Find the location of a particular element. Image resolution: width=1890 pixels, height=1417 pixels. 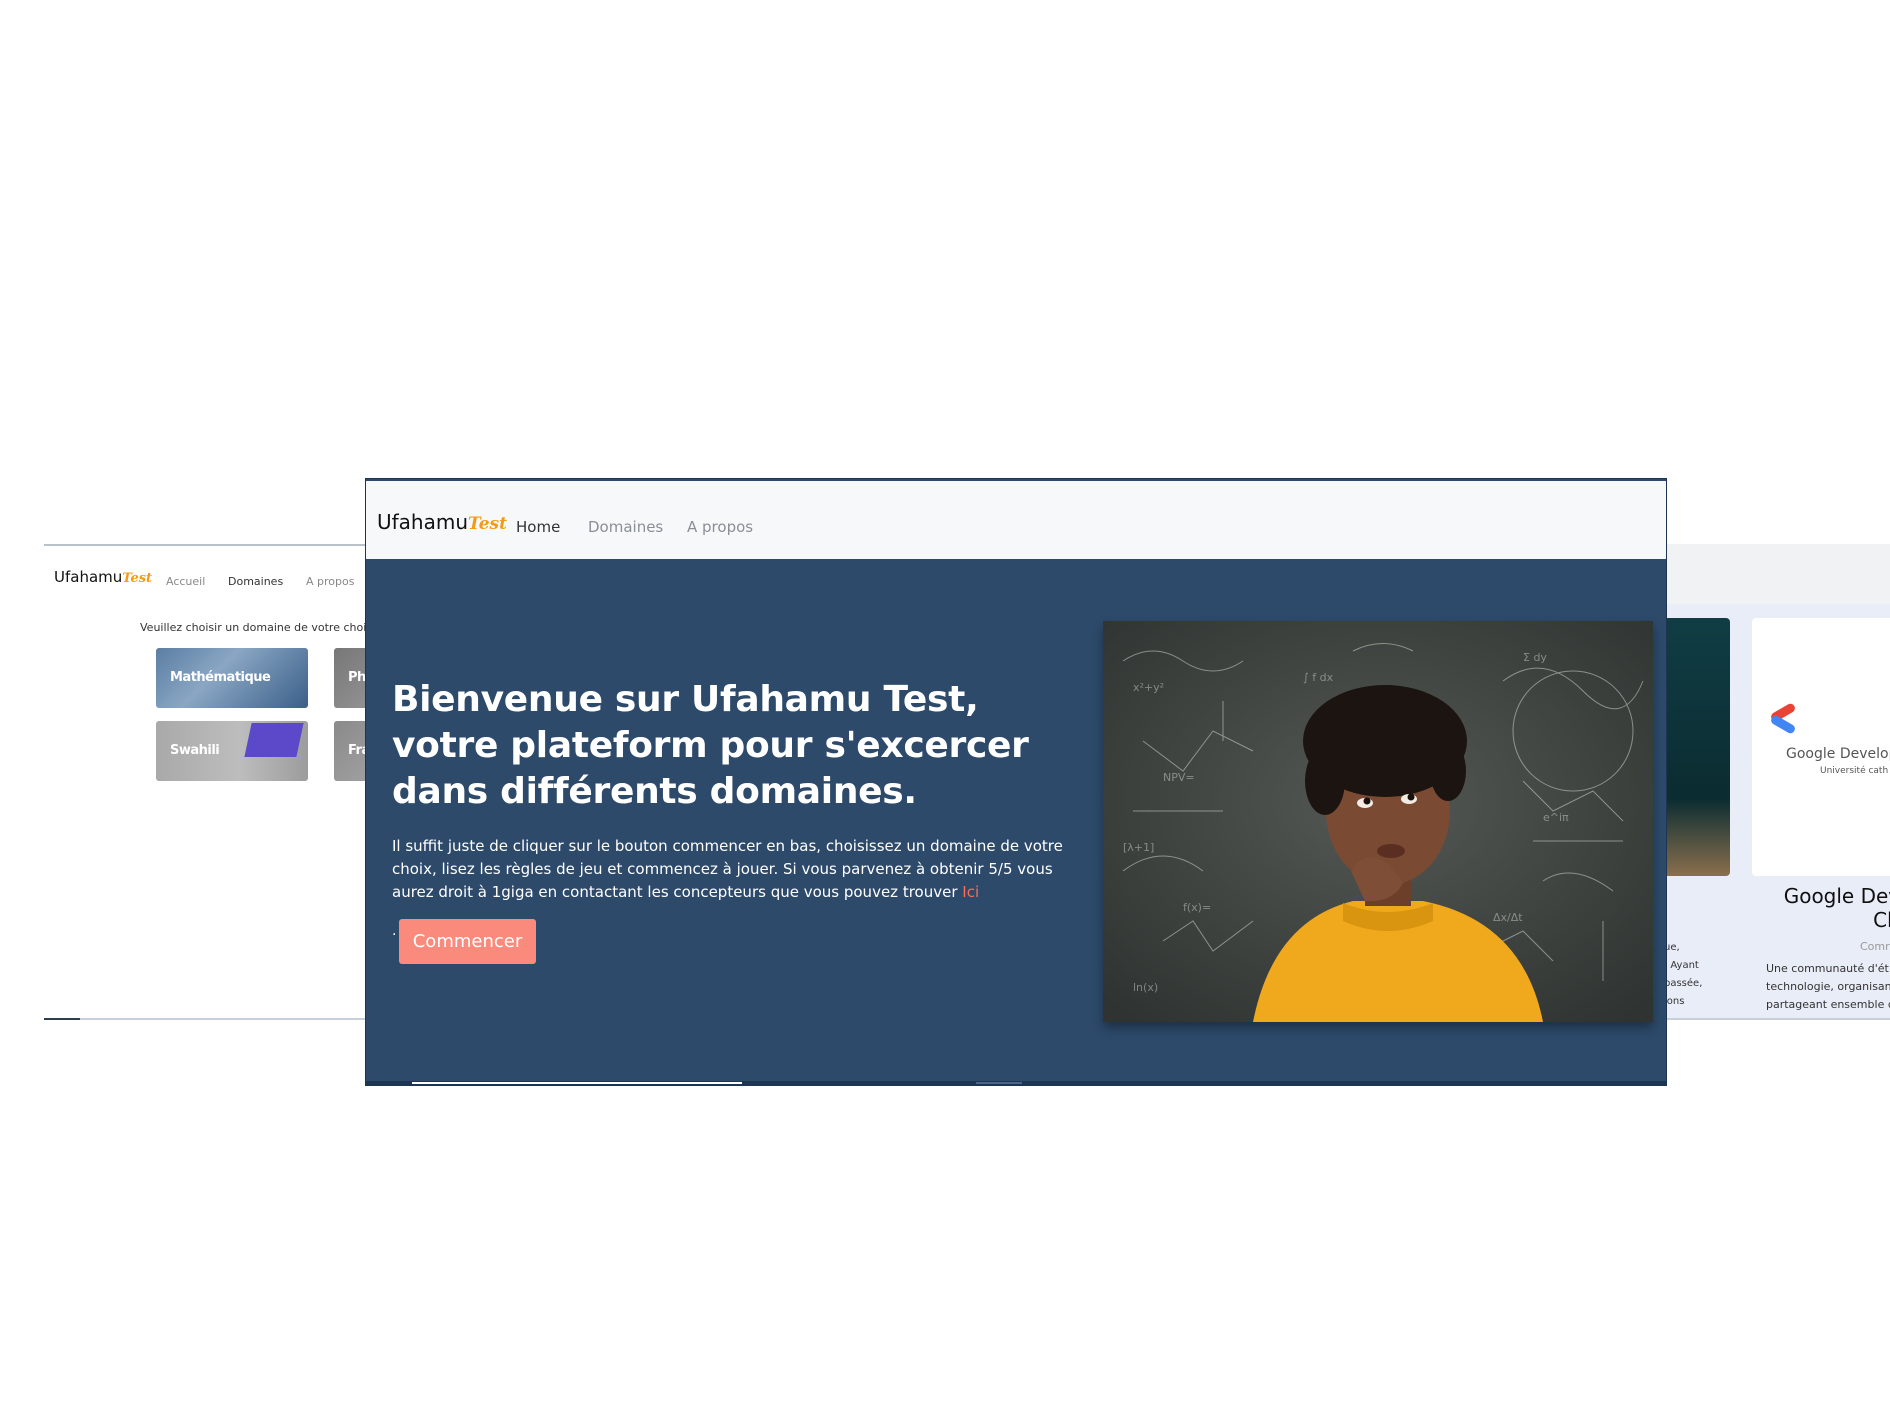

domain-tile-label: Ph is located at coordinates (357, 677).